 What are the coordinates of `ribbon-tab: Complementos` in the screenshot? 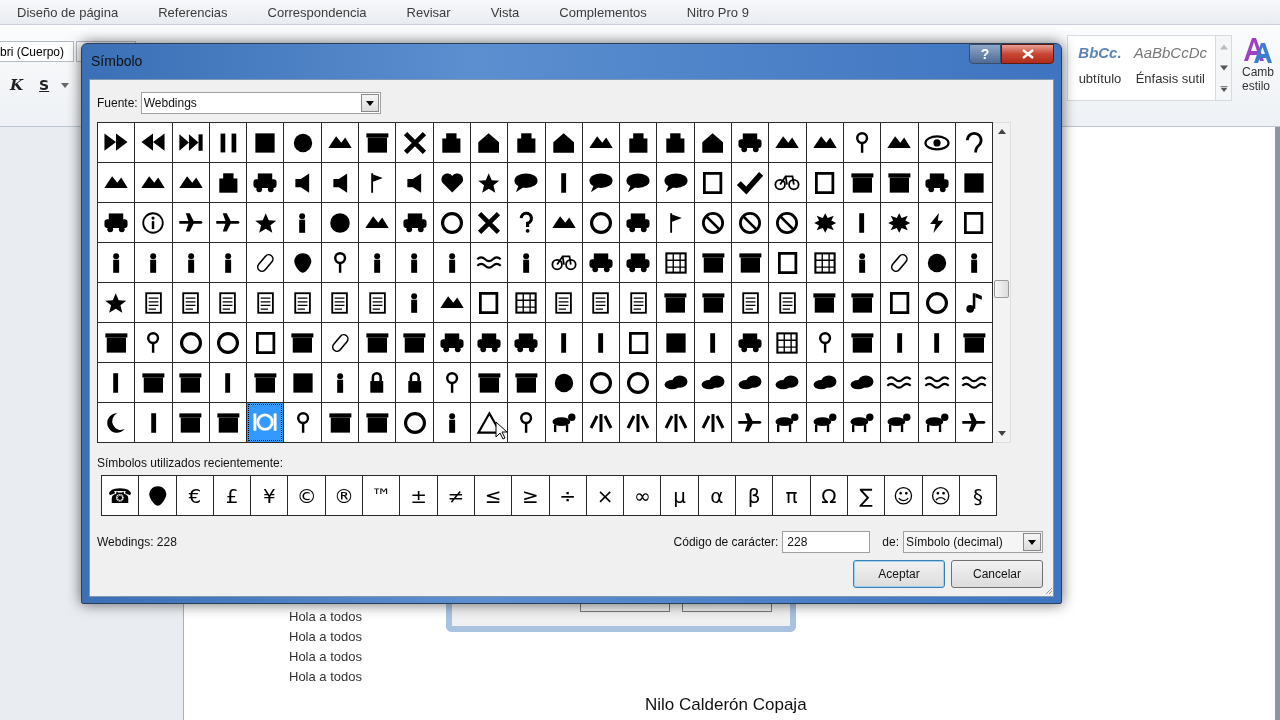 It's located at (603, 12).